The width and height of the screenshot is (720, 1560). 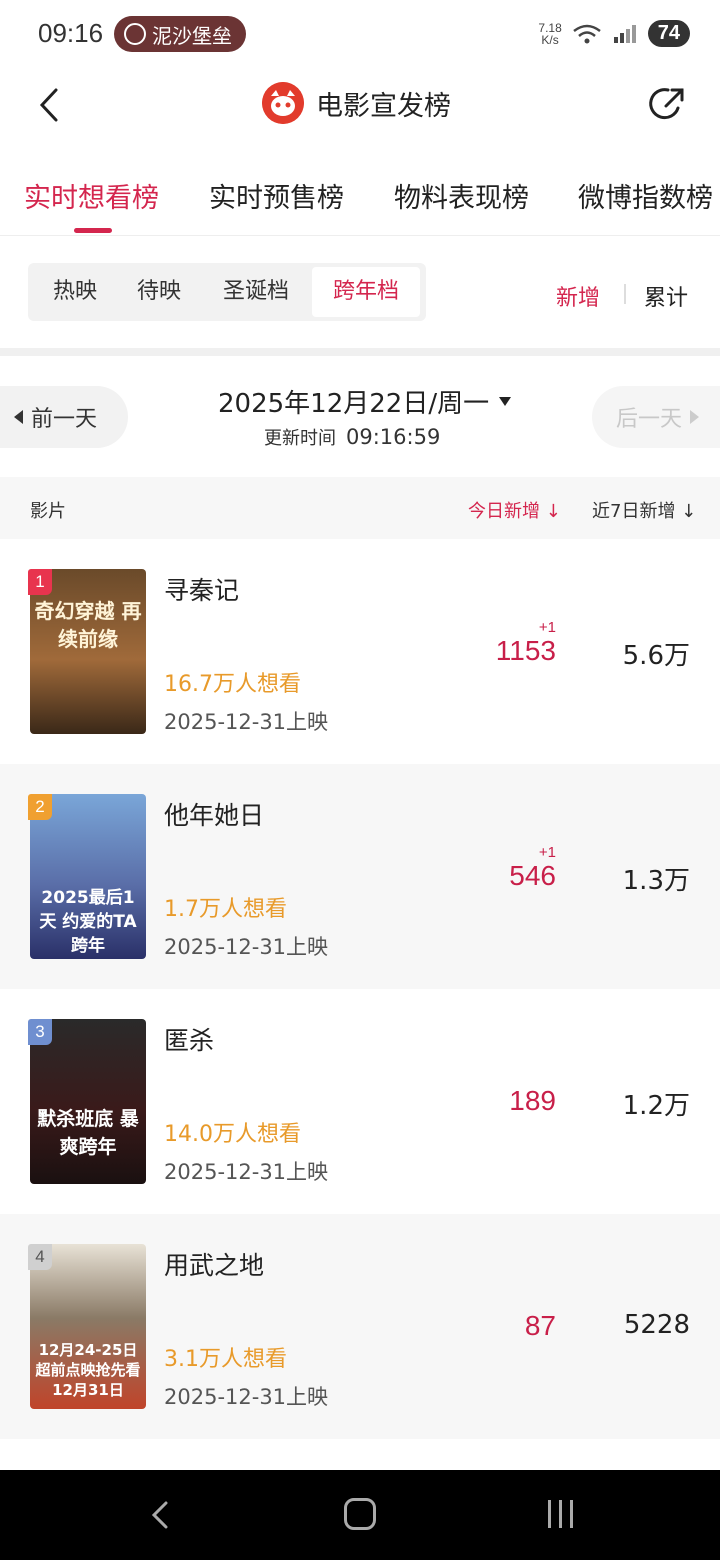 I want to click on movie-title: 寻秦记, so click(x=202, y=590).